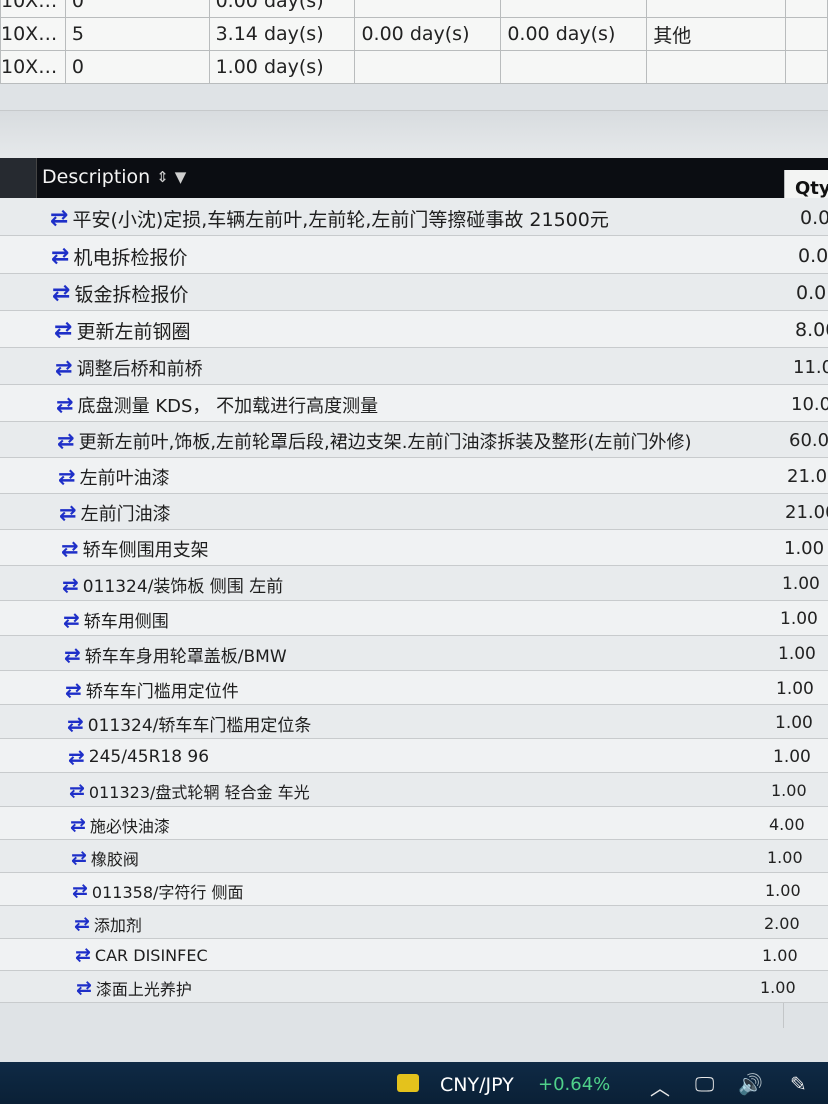 The height and width of the screenshot is (1104, 828). Describe the element at coordinates (809, 404) in the screenshot. I see `row-qty: 10.0` at that location.